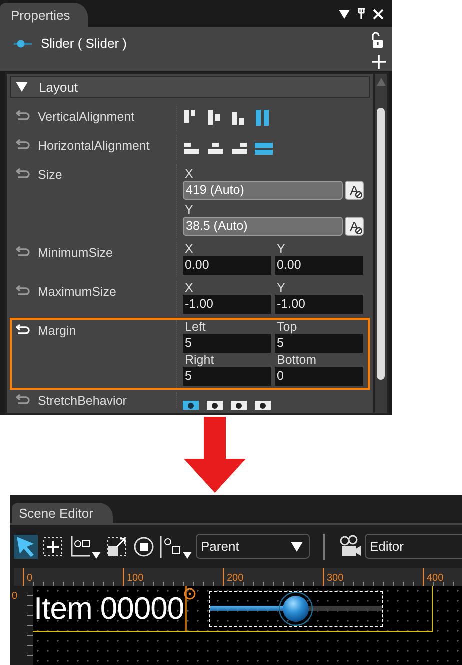  What do you see at coordinates (381, 244) in the screenshot?
I see `scrollbar-thumb` at bounding box center [381, 244].